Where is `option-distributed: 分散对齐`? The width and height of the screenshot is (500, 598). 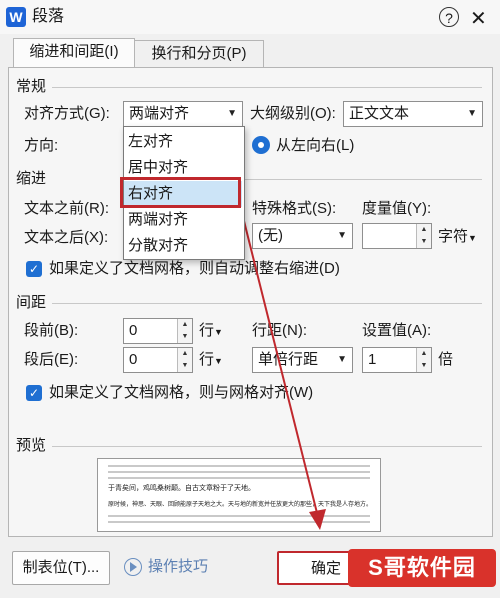
option-distributed: 分散对齐 is located at coordinates (183, 246).